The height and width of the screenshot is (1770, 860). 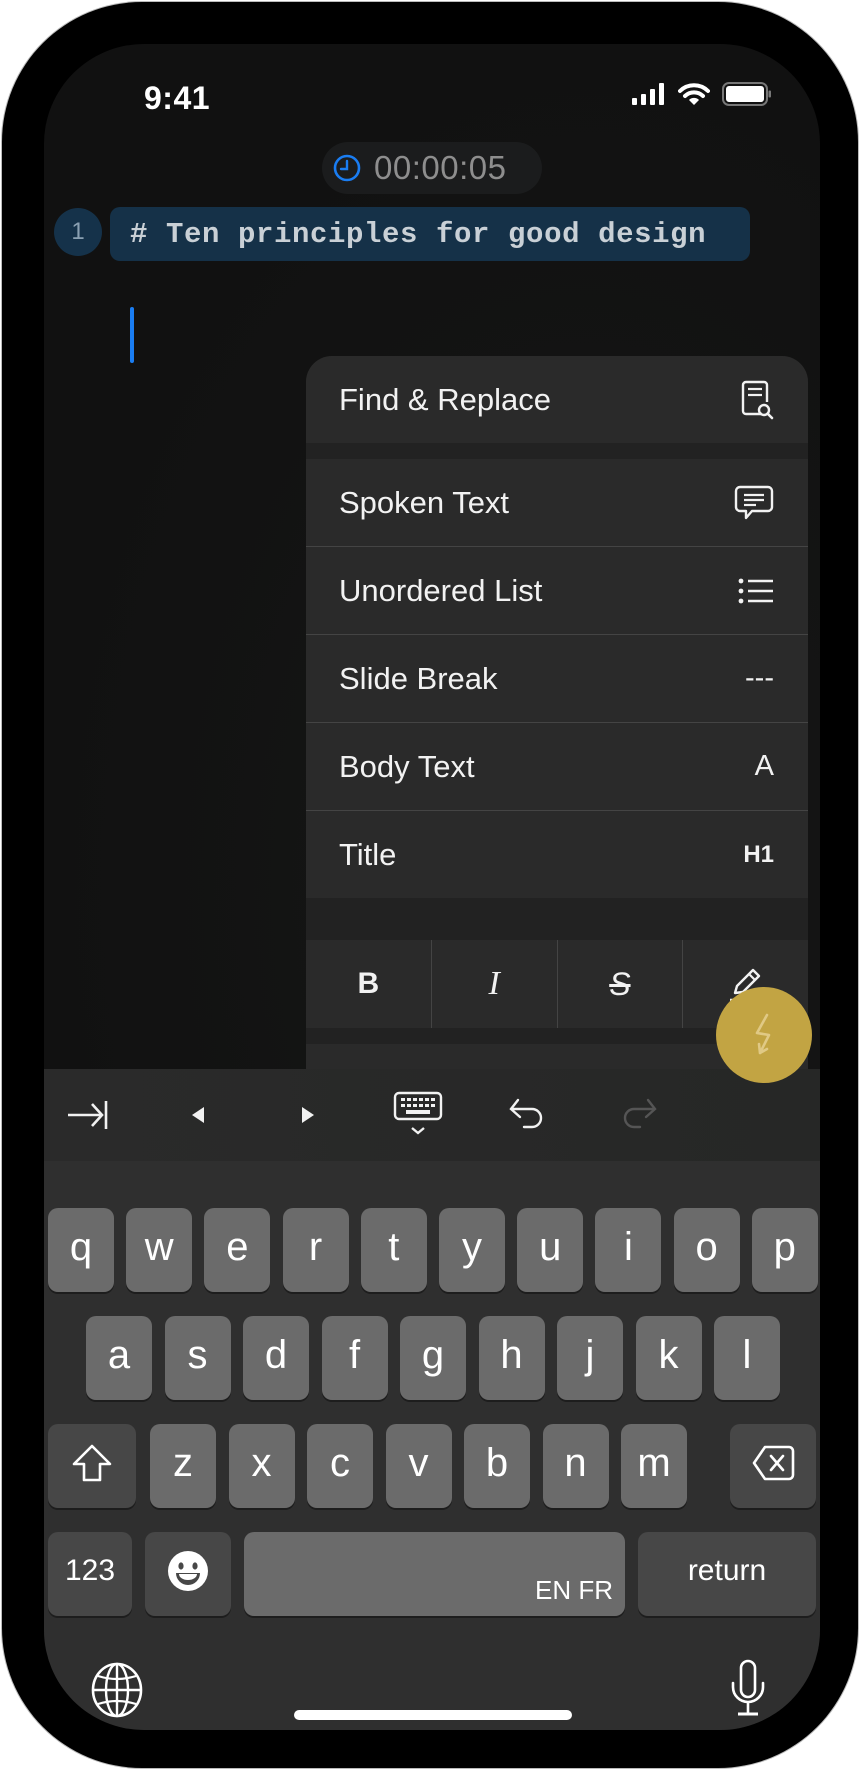 I want to click on key-a: a, so click(x=119, y=1358).